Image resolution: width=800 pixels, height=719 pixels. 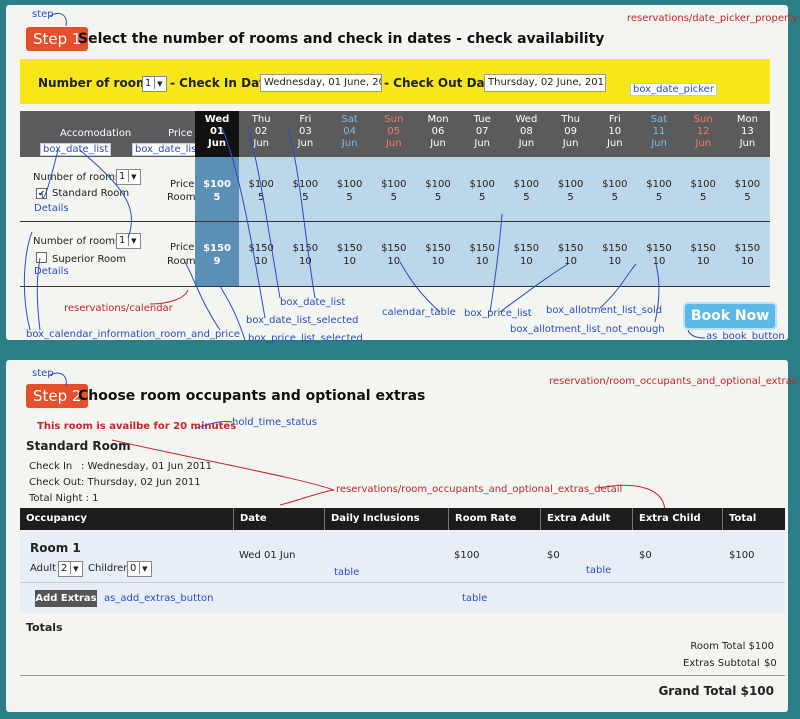 I want to click on col-total: Total, so click(x=743, y=518).